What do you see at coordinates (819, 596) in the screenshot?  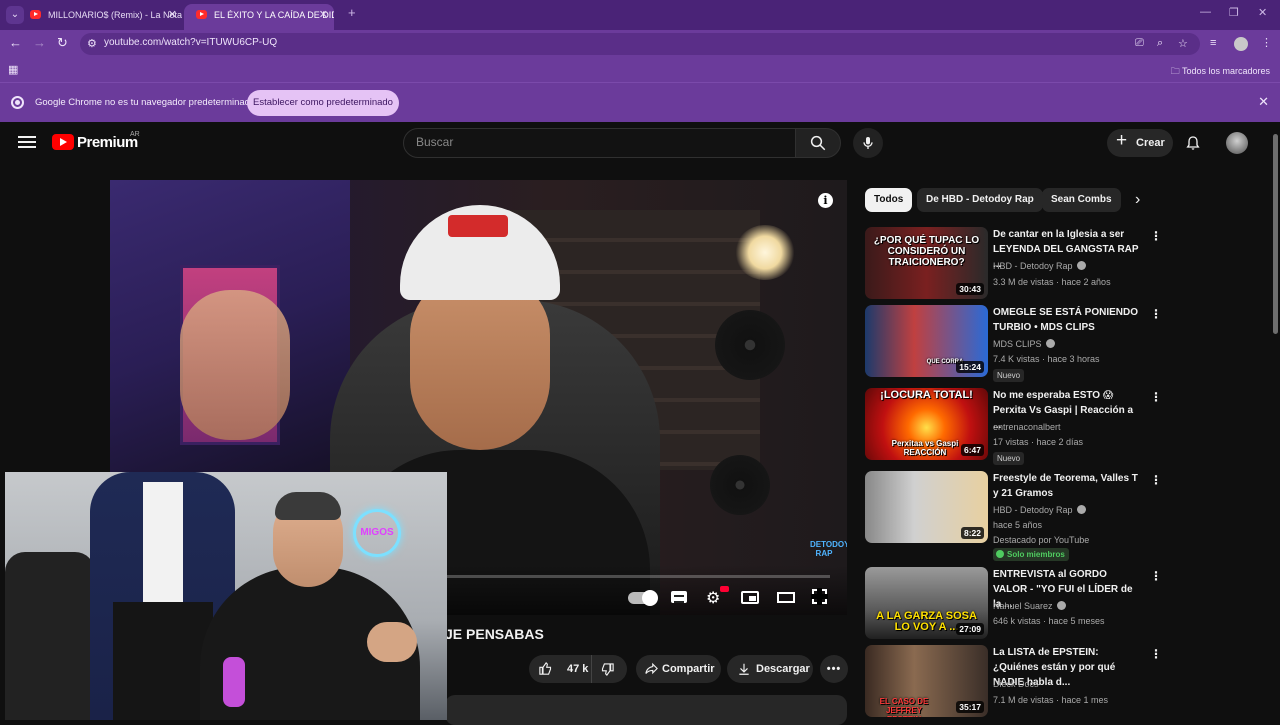 I see `fullscreen-icon` at bounding box center [819, 596].